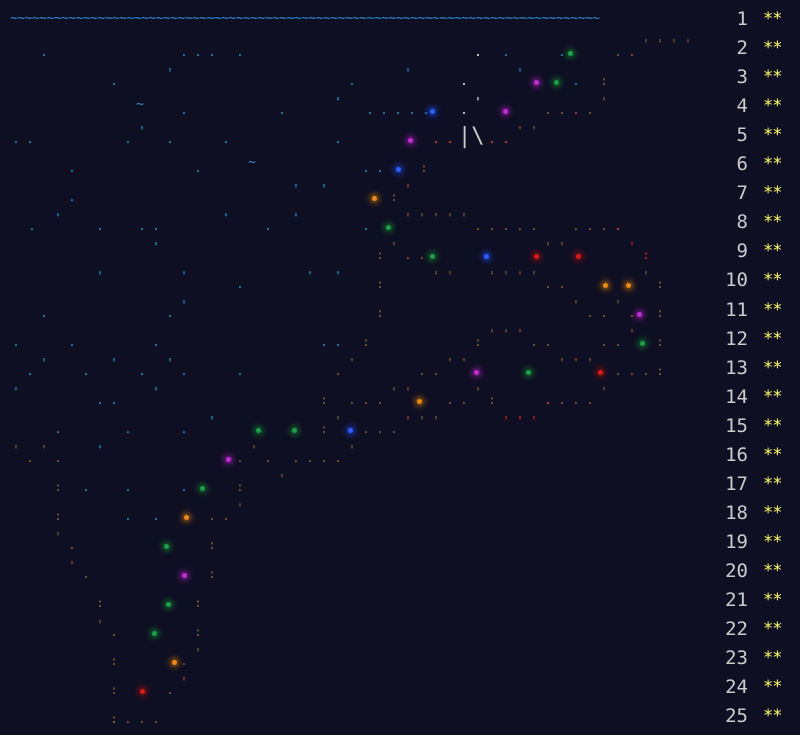 The height and width of the screenshot is (735, 800). I want to click on day-number: 18, so click(736, 512).